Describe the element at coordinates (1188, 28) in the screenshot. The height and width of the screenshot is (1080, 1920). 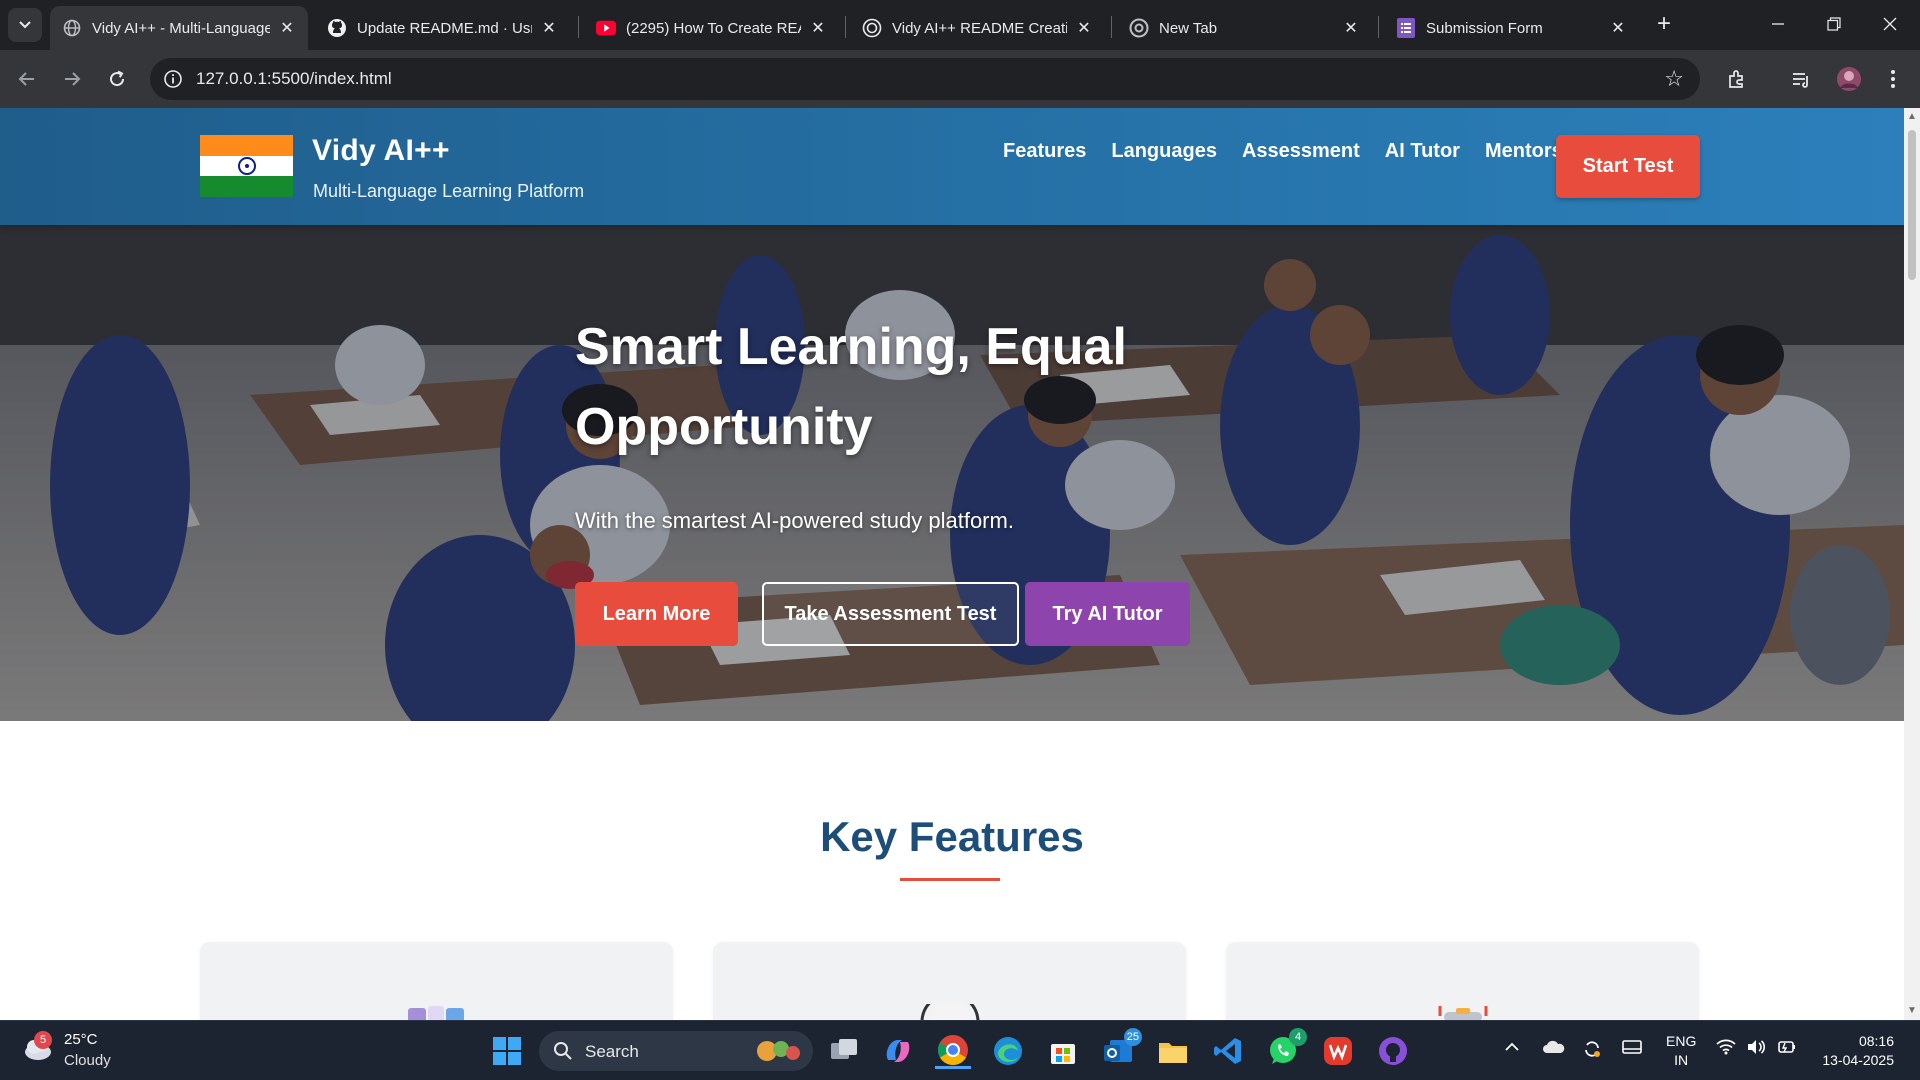
I see `tab-title: New Tab` at that location.